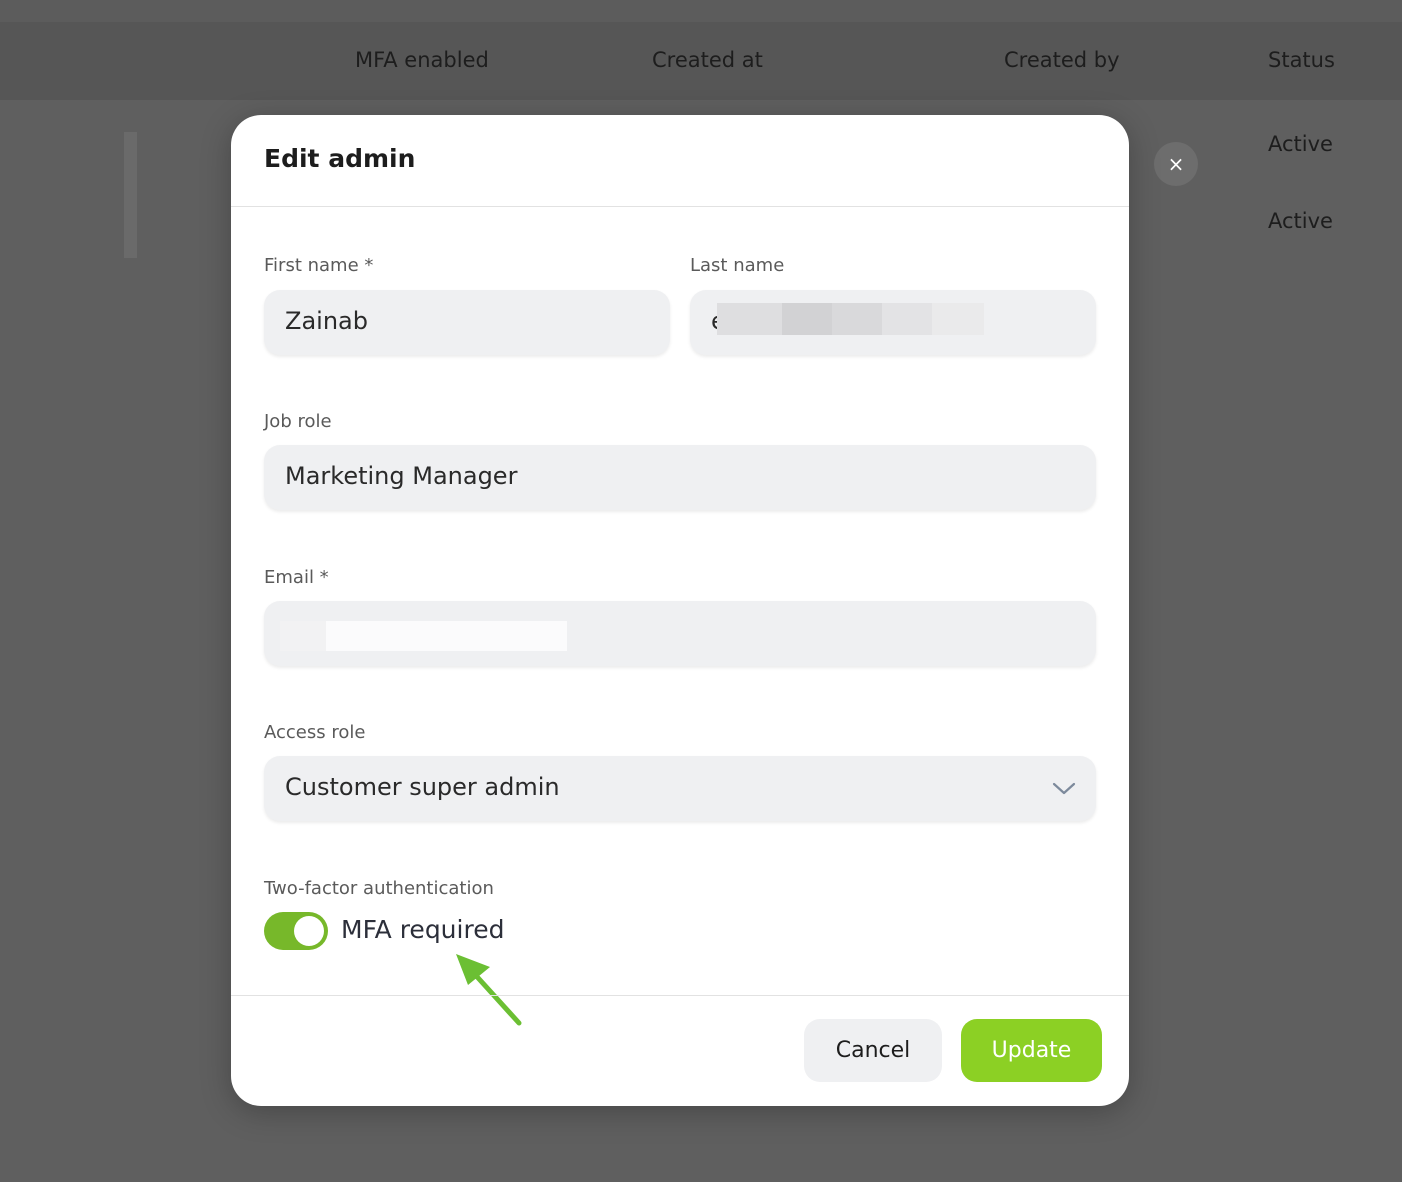  What do you see at coordinates (401, 476) in the screenshot?
I see `job-role-value: Marketing Manager` at bounding box center [401, 476].